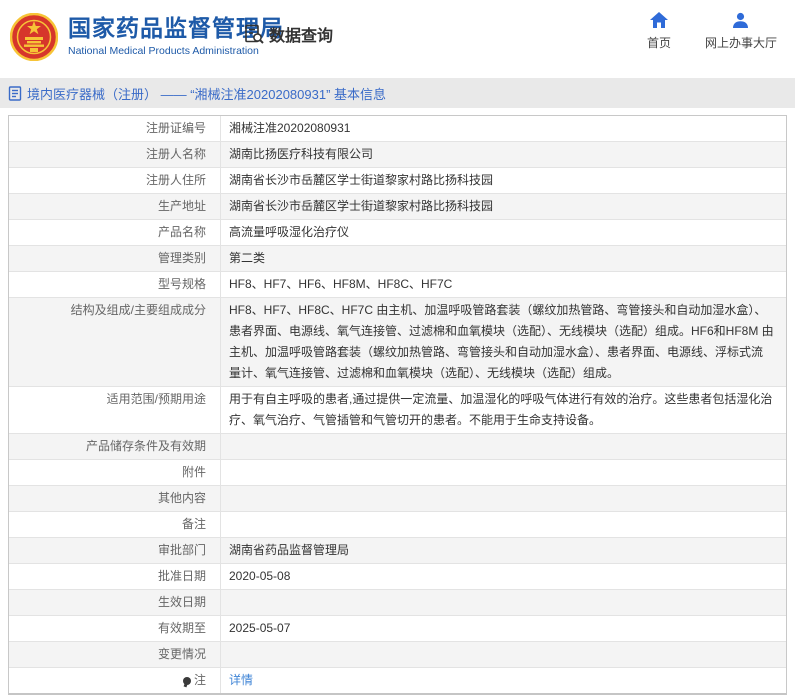  What do you see at coordinates (397, 129) in the screenshot?
I see `table-row: 注册证编号 湘械注准20202080931` at bounding box center [397, 129].